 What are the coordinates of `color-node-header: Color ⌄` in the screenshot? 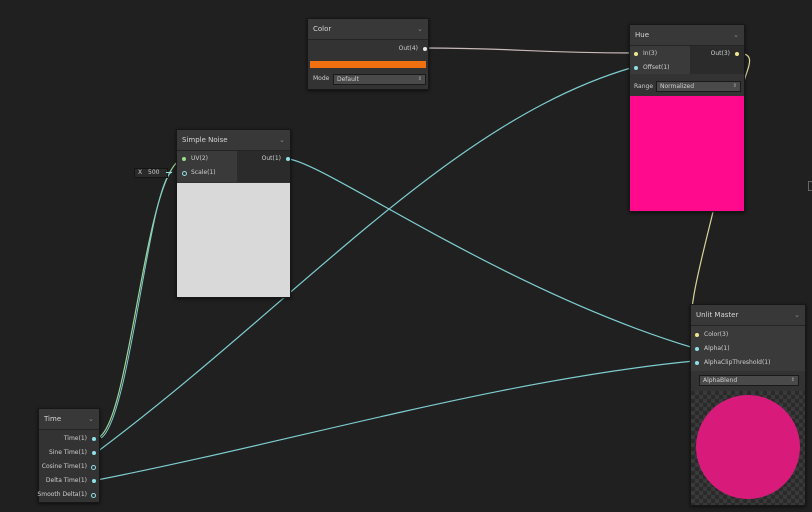 It's located at (368, 29).